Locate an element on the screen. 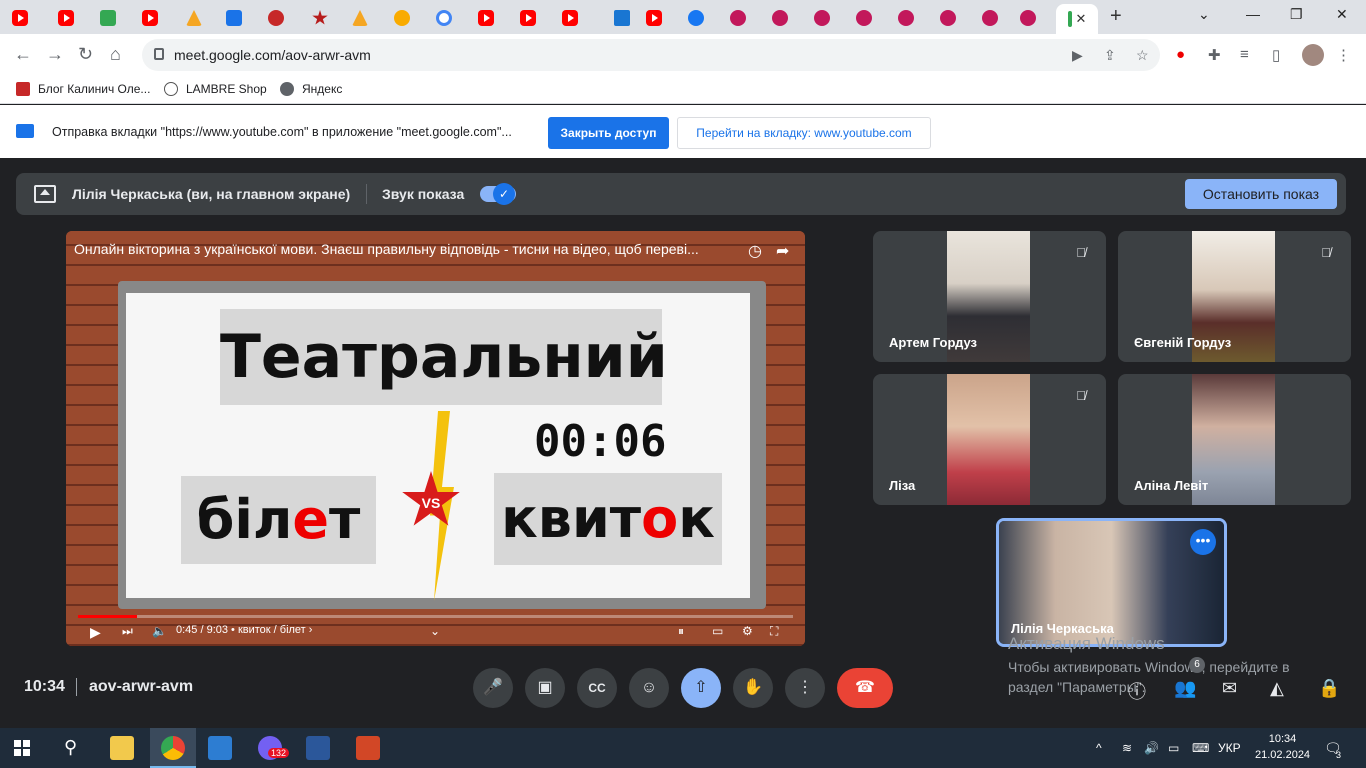 The width and height of the screenshot is (1366, 768). minimize-button: — is located at coordinates (1253, 14).